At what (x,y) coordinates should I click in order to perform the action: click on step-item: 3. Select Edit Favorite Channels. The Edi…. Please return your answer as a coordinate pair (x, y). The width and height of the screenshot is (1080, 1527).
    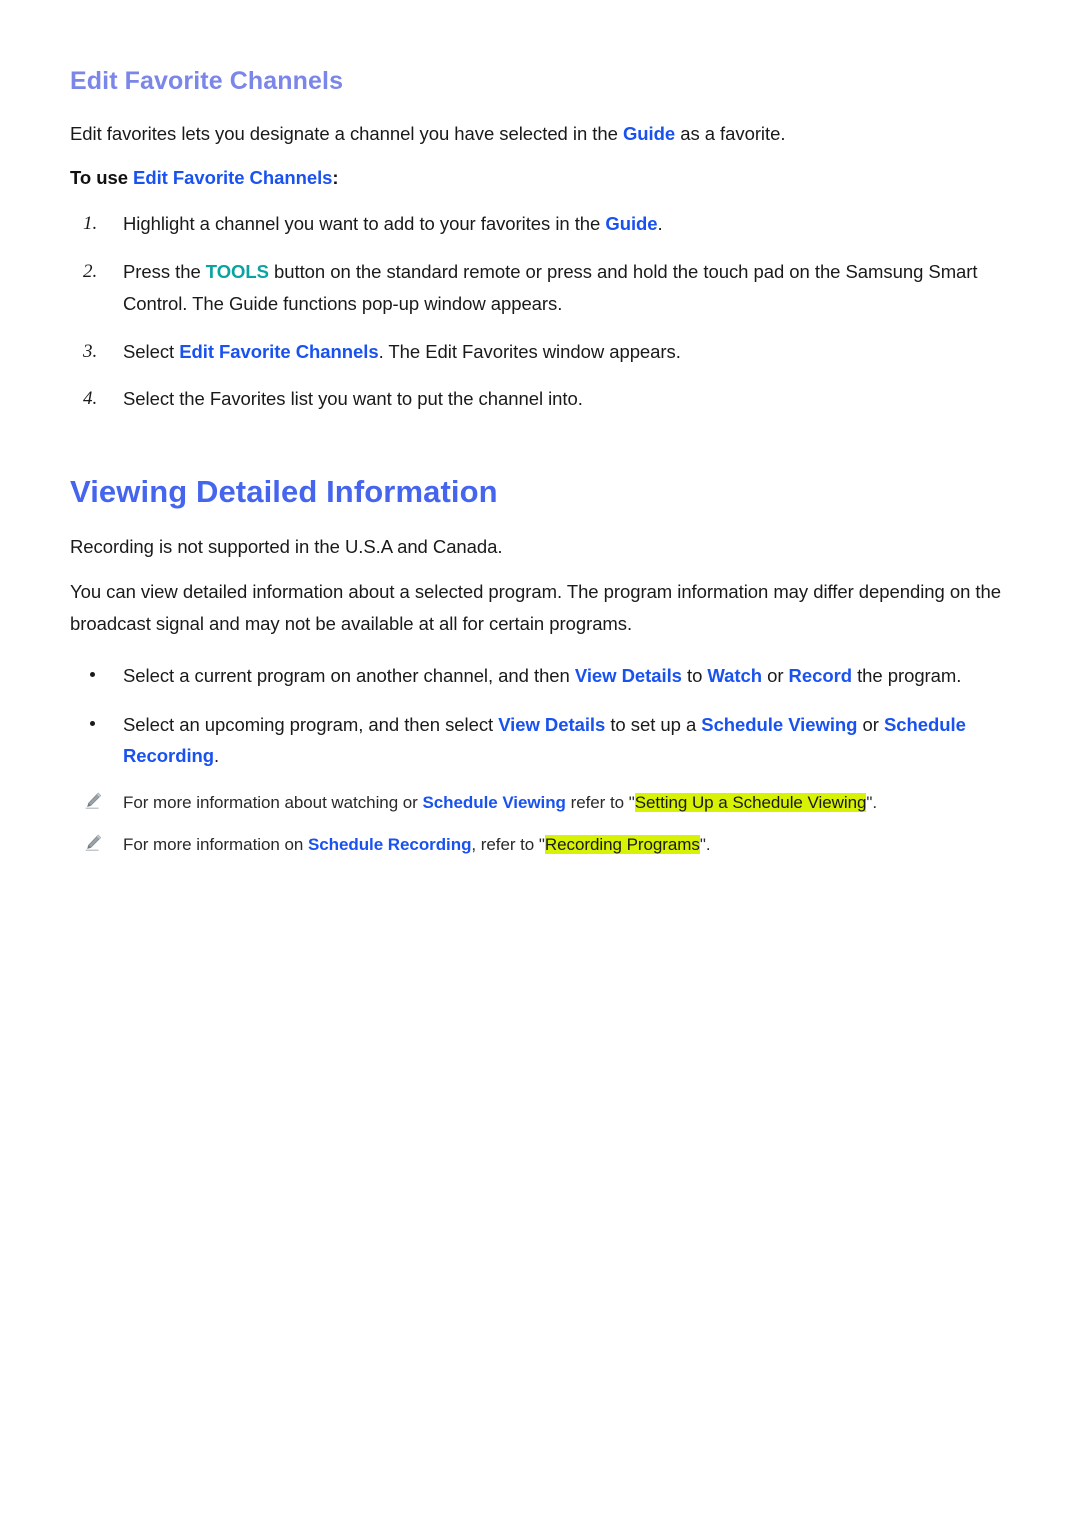
    Looking at the image, I should click on (540, 352).